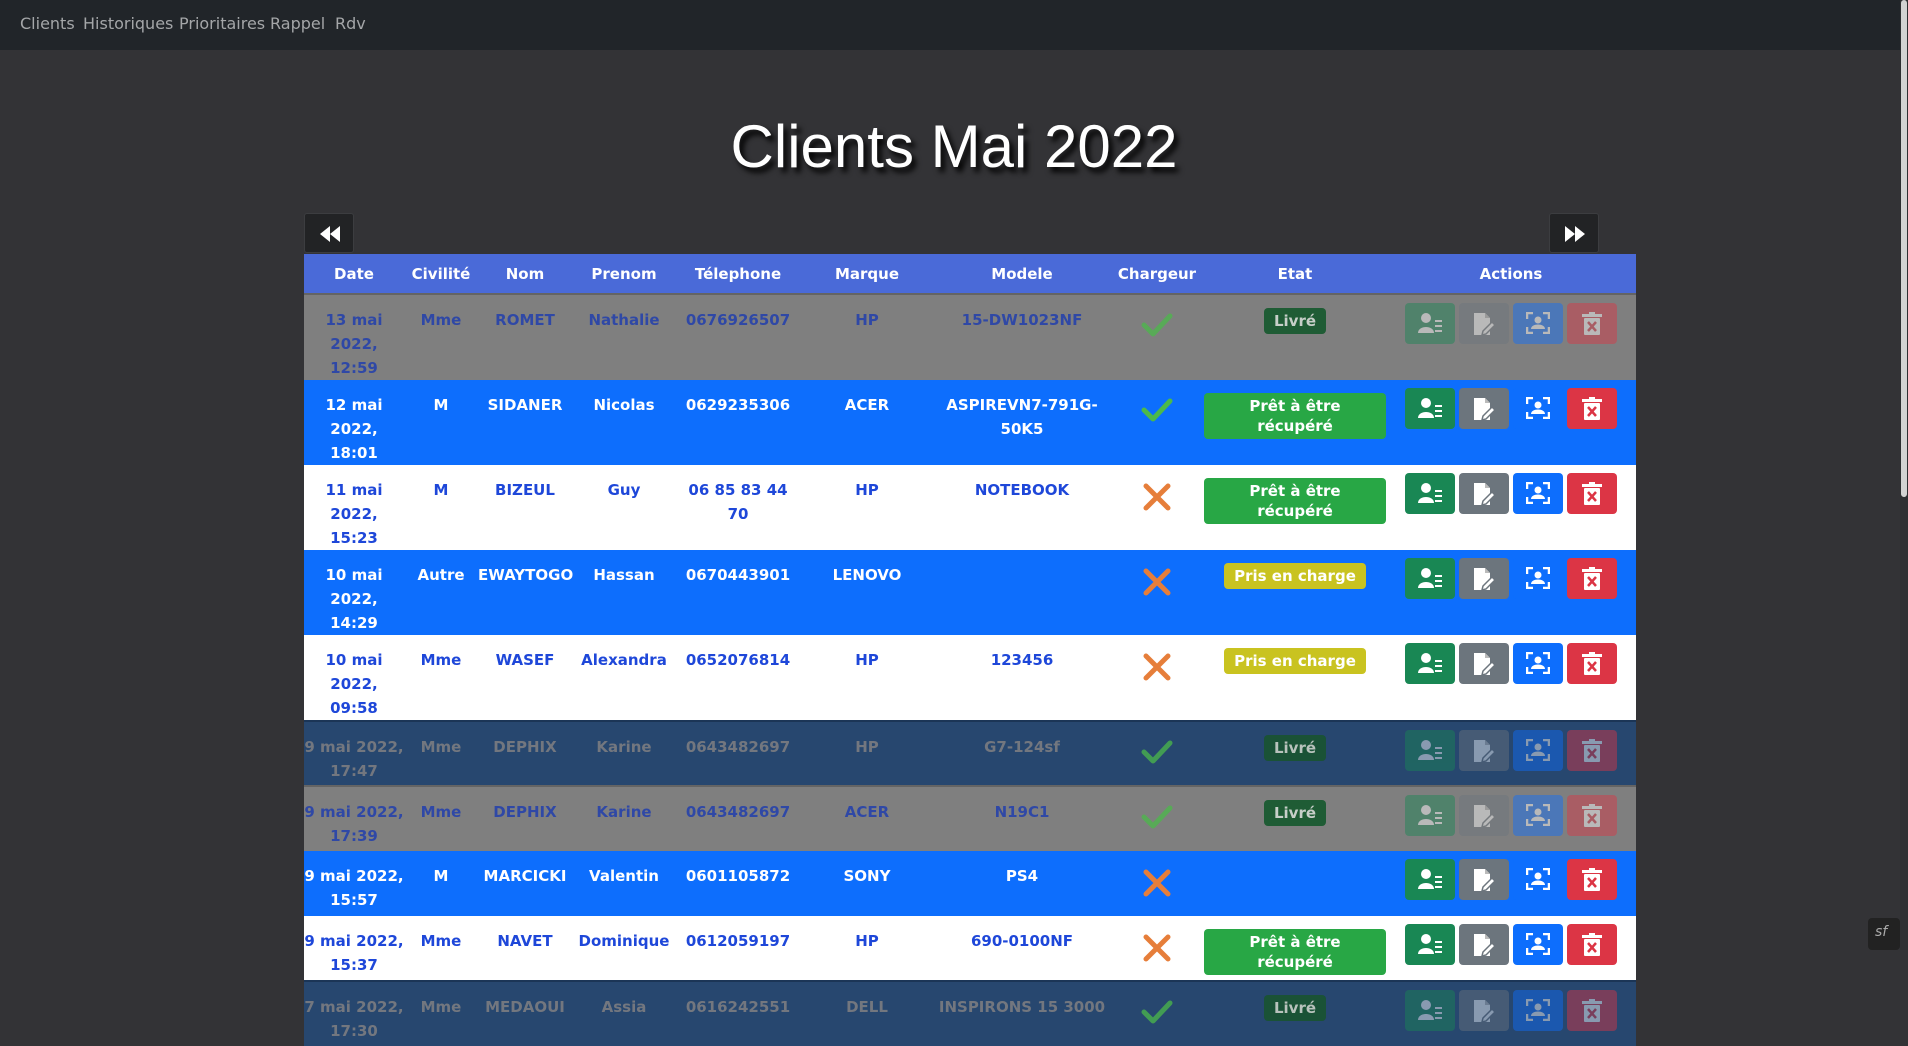 This screenshot has width=1908, height=1046. I want to click on column-header-telephone: Télephone, so click(738, 274).